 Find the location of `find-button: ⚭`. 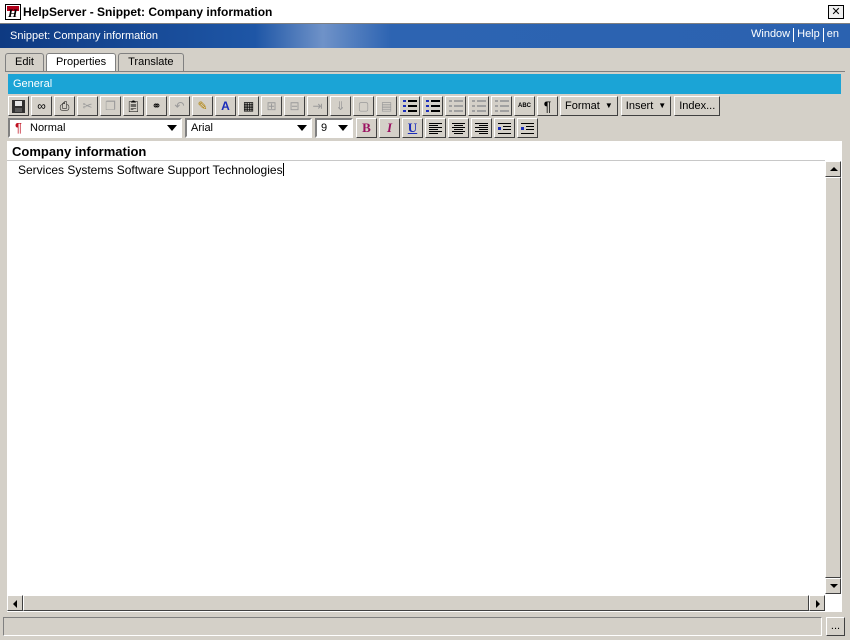

find-button: ⚭ is located at coordinates (156, 106).